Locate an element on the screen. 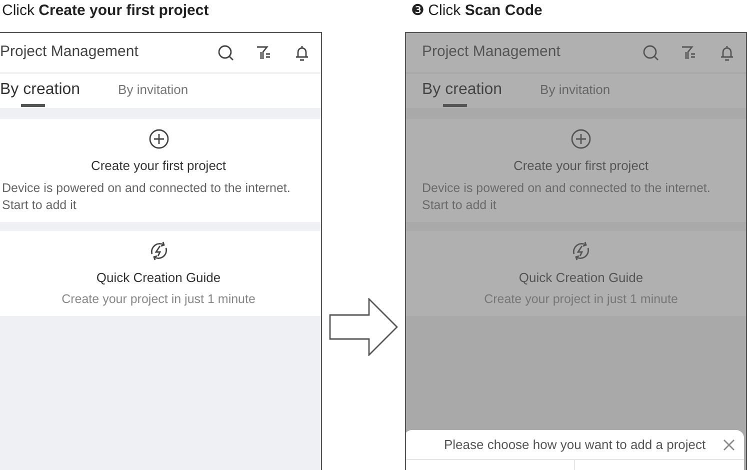 The height and width of the screenshot is (470, 750). filter-icon is located at coordinates (264, 53).